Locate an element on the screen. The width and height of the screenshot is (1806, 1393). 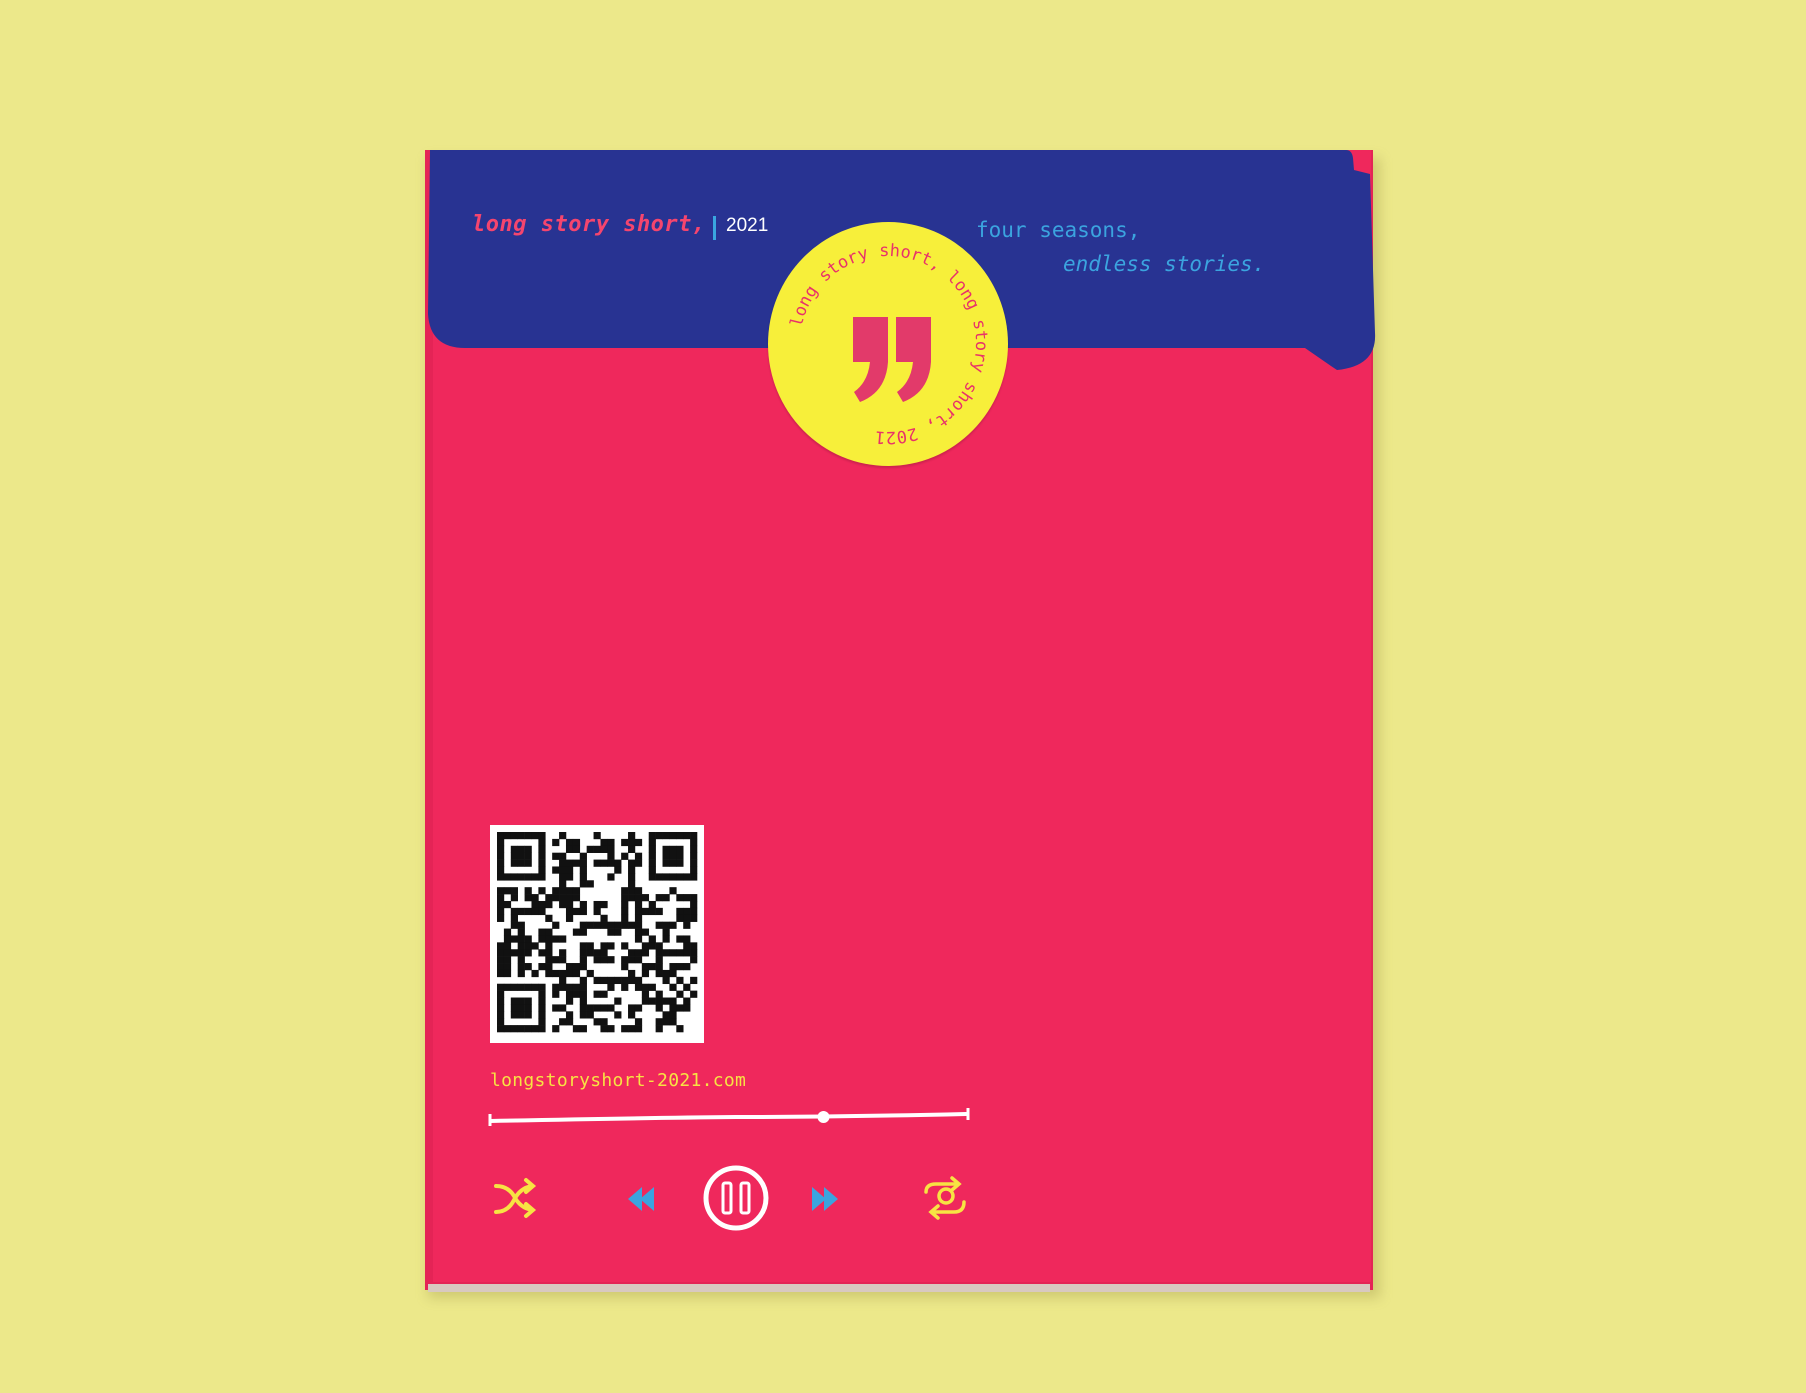
repeat-one-icon is located at coordinates (945, 1198).